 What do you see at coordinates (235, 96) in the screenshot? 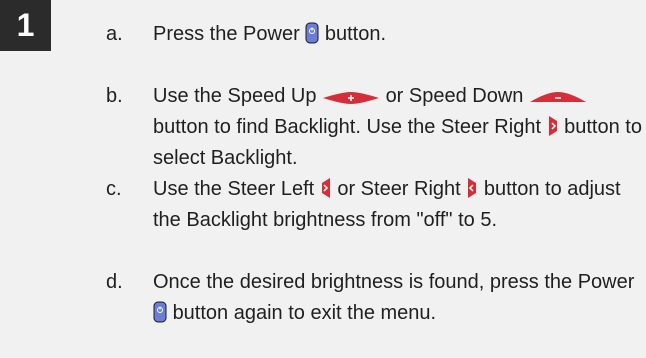
I see `step-text-part: Use the Speed Up` at bounding box center [235, 96].